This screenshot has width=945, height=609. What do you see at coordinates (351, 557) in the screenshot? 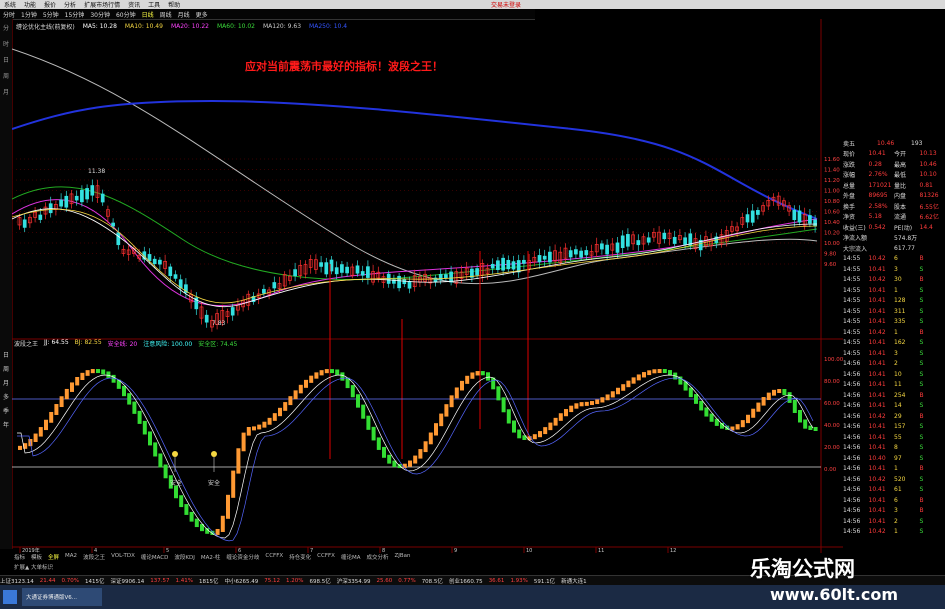
I see `indicator-tab: 缠论MA` at bounding box center [351, 557].